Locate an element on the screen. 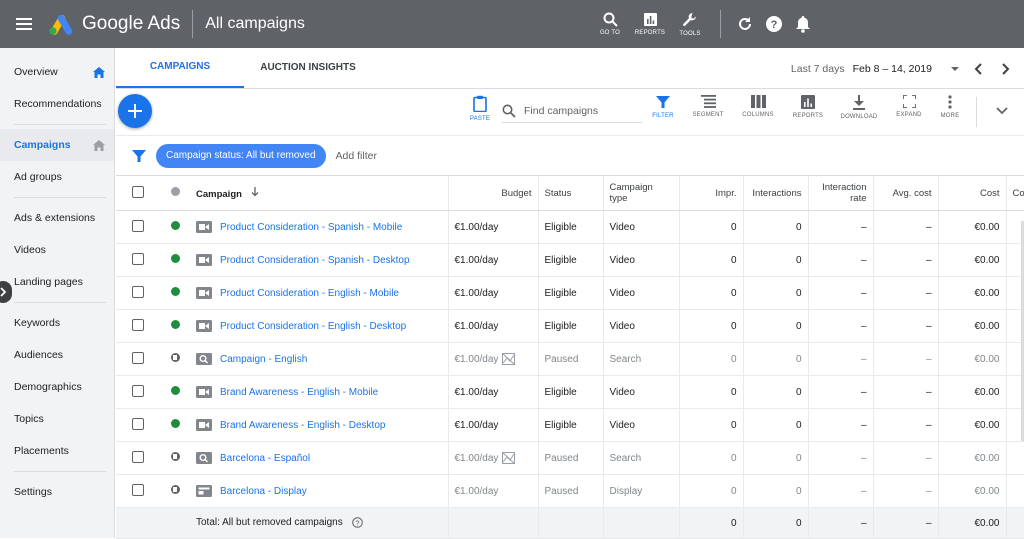 The height and width of the screenshot is (539, 1024). tab-campaigns: CAMPAIGNS is located at coordinates (180, 67).